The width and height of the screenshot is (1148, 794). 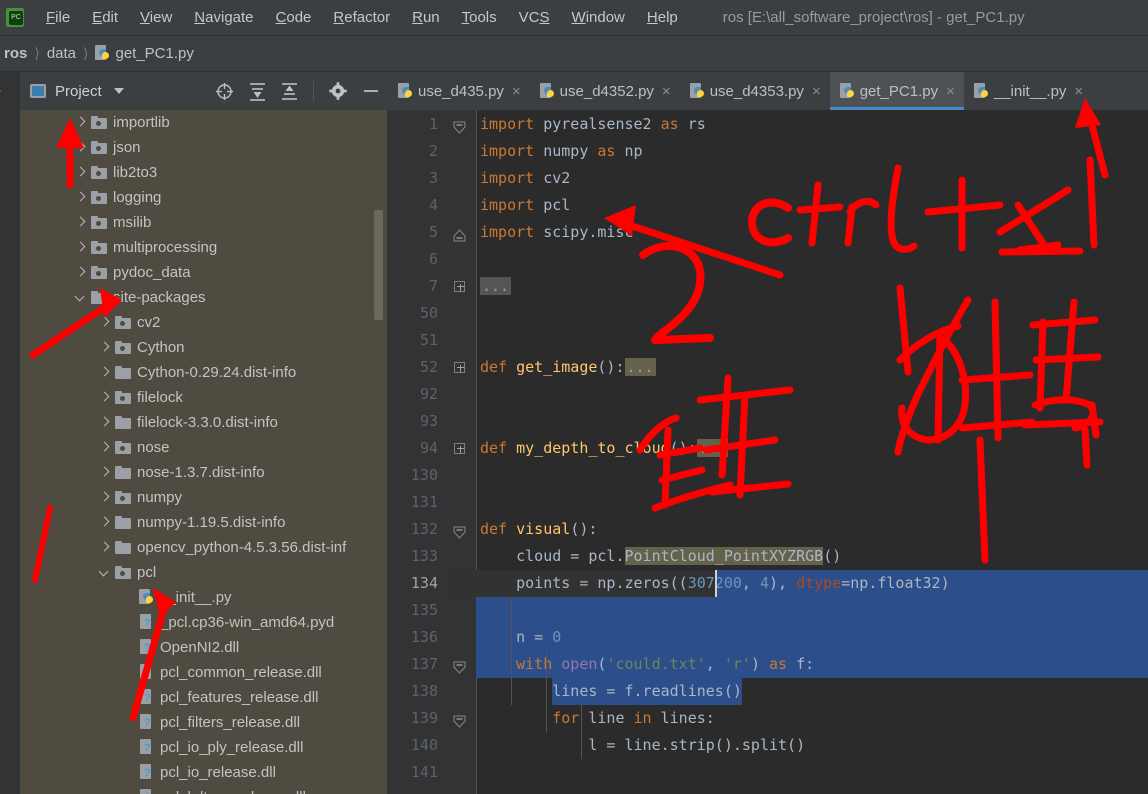 I want to click on code-line: import pcl, so click(x=525, y=205).